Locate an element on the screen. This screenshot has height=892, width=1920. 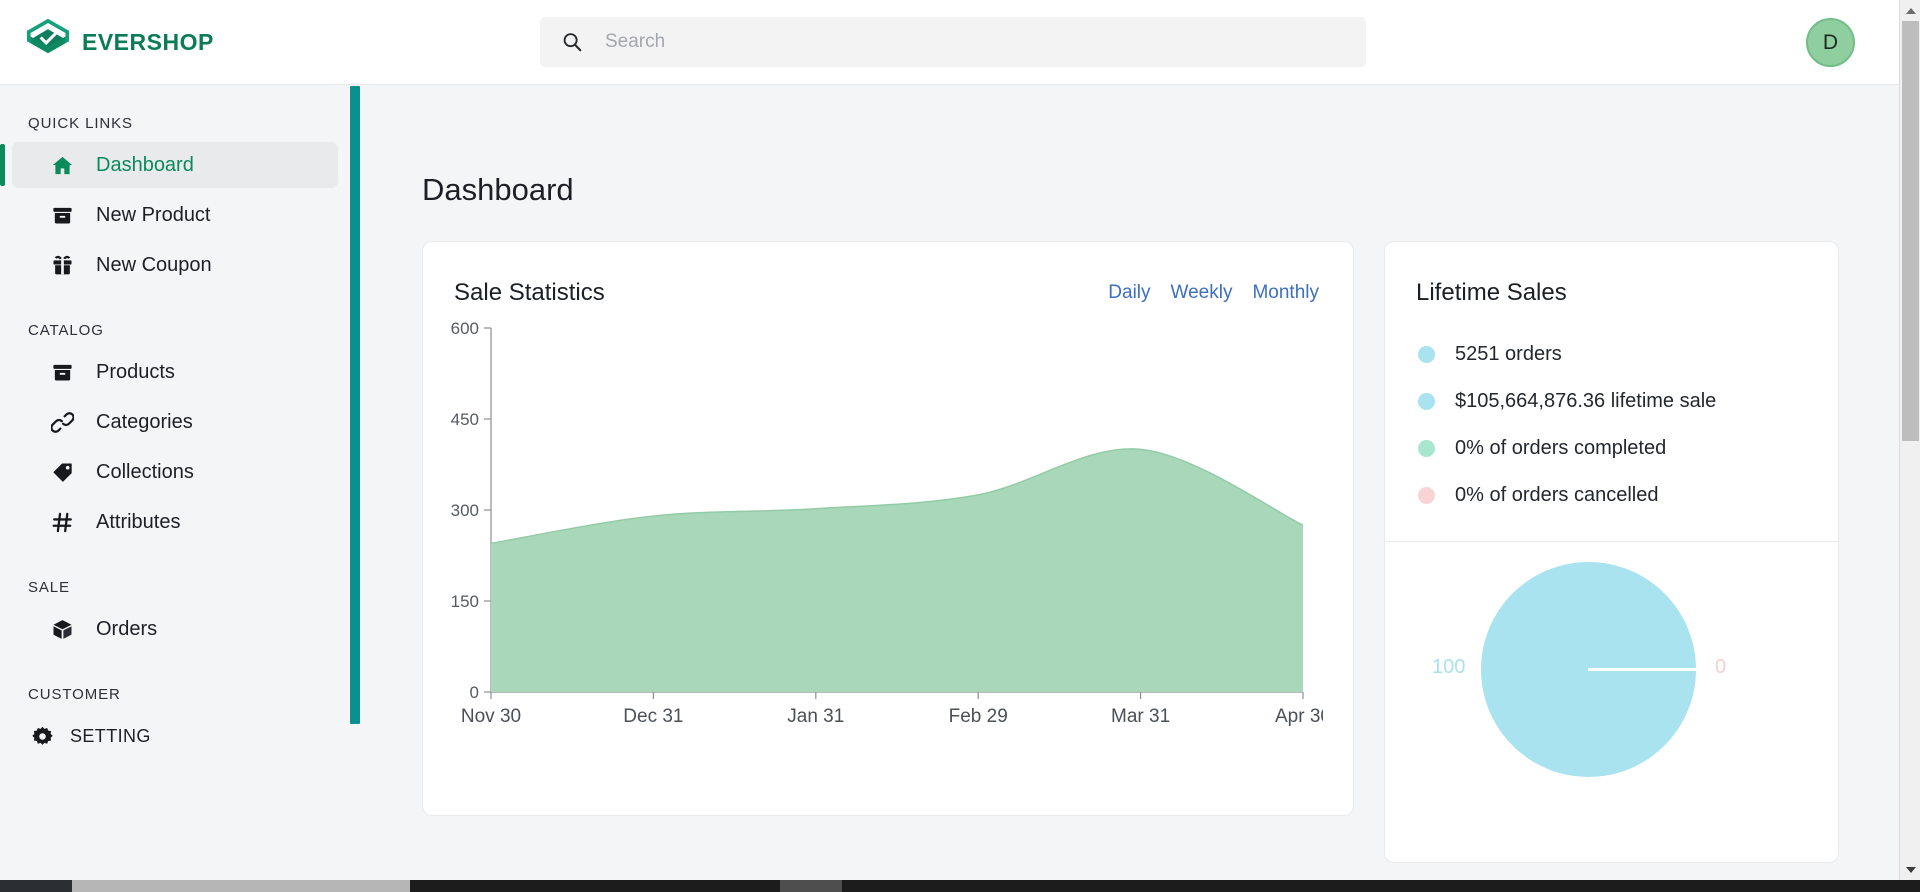
tag-icon is located at coordinates (62, 472).